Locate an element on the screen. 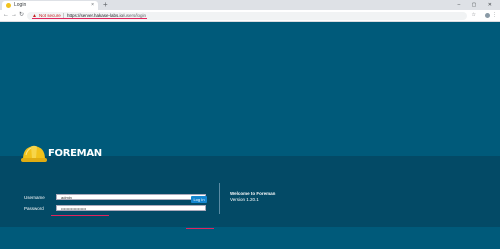 The width and height of the screenshot is (500, 249). password-field: •••••••••••••••••• is located at coordinates (131, 208).